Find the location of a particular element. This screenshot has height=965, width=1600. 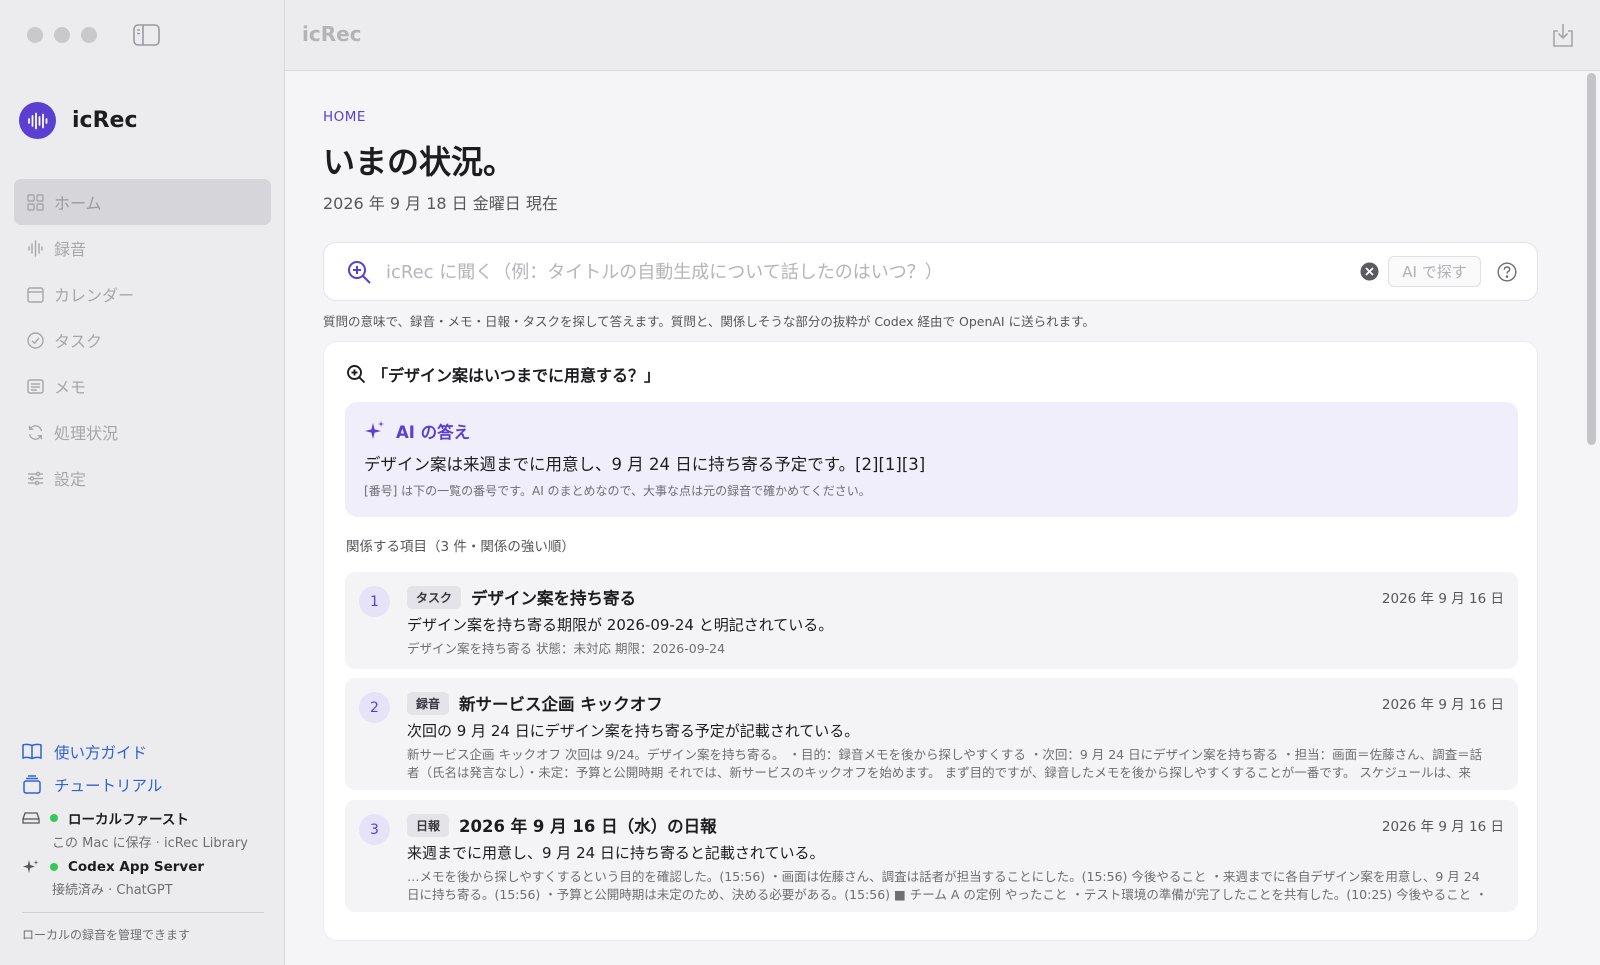

tutorial-link: チュートリアル is located at coordinates (92, 784).